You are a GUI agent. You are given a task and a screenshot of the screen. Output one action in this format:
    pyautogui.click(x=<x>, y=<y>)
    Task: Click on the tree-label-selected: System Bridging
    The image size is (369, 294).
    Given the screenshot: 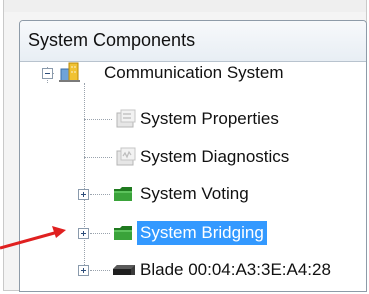 What is the action you would take?
    pyautogui.click(x=202, y=233)
    